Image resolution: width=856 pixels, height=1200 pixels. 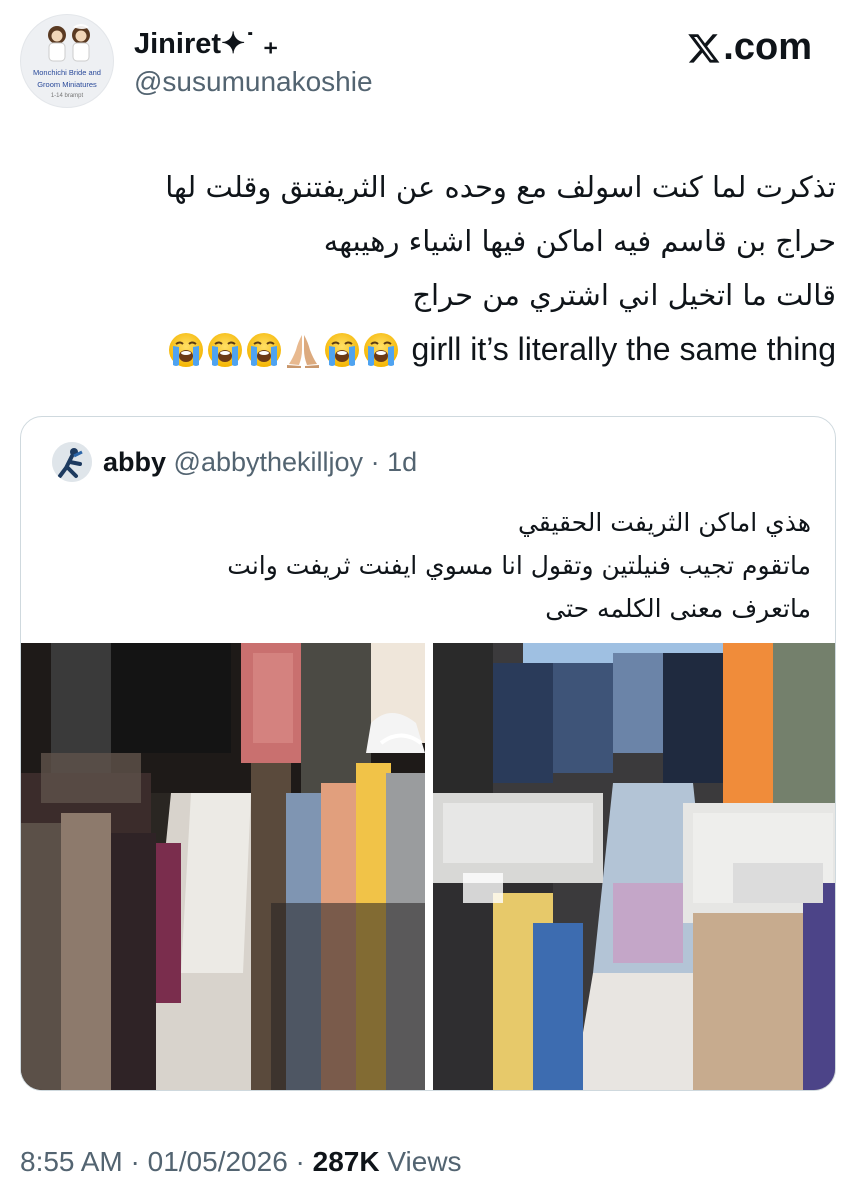 What do you see at coordinates (67, 84) in the screenshot?
I see `avatar-caption: Groom Miniatures` at bounding box center [67, 84].